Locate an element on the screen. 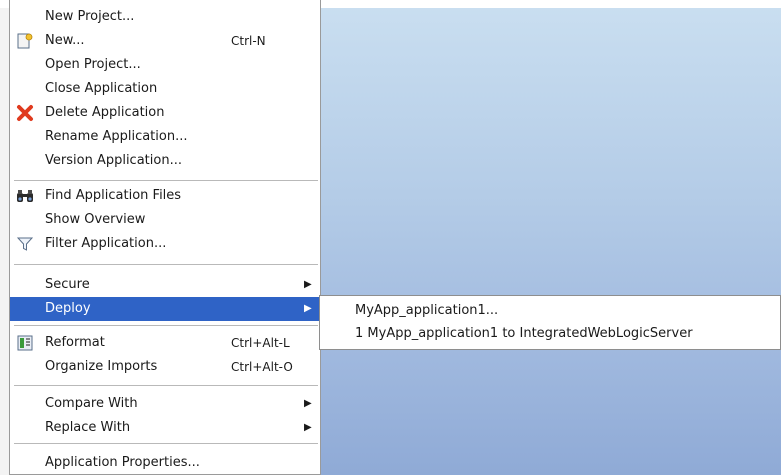 This screenshot has height=475, width=781. shortcut-text: Ctrl+Alt-O is located at coordinates (262, 367).